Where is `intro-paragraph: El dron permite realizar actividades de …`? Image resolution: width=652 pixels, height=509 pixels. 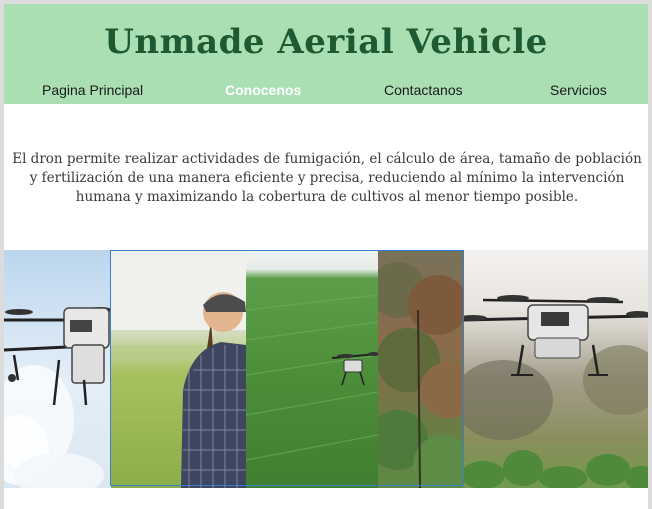
intro-paragraph: El dron permite realizar actividades de … is located at coordinates (327, 178).